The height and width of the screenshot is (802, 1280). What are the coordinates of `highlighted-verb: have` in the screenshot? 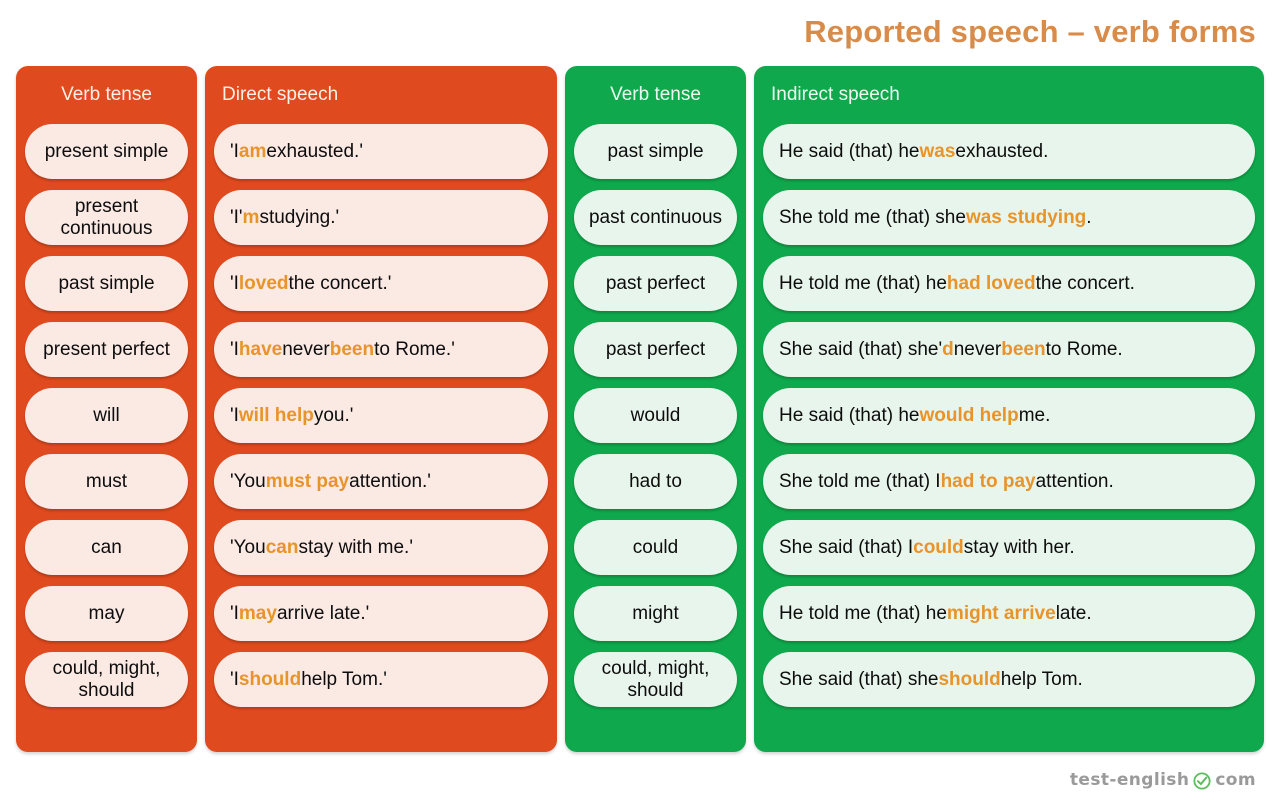 It's located at (260, 349).